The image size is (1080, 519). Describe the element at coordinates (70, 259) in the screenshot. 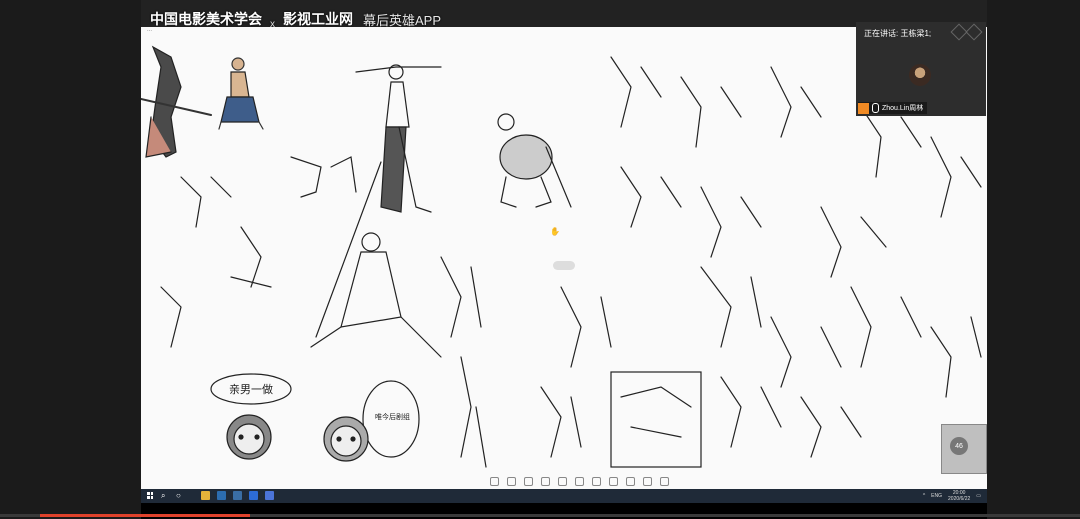

I see `left-letterbox` at that location.